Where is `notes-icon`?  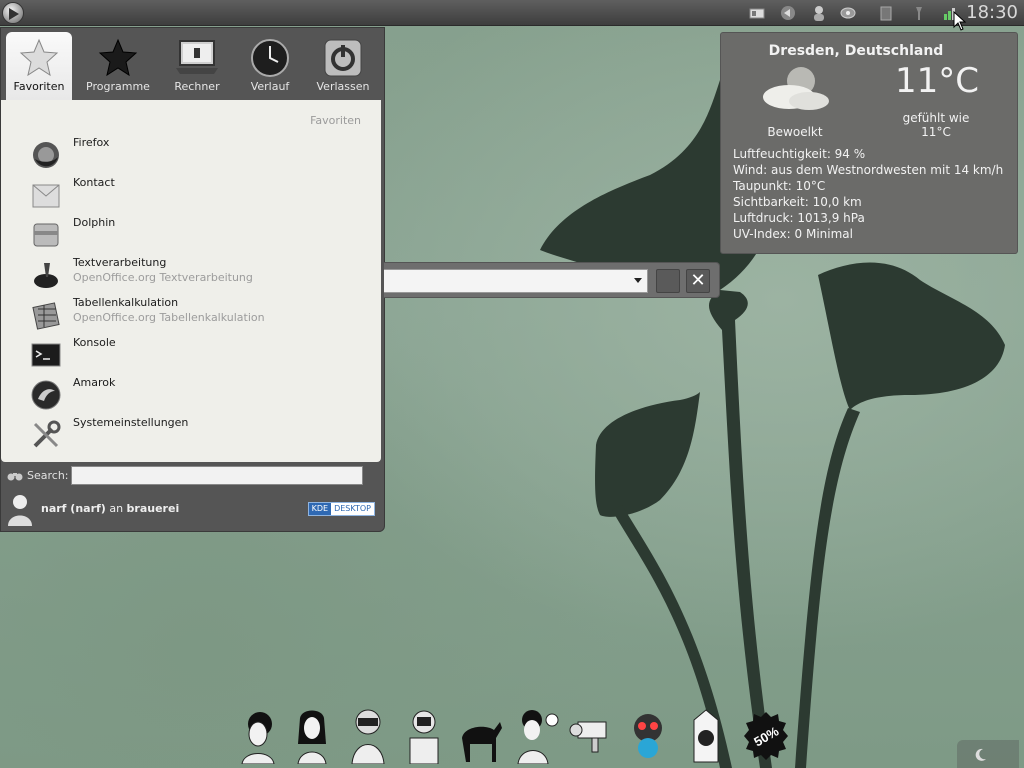 notes-icon is located at coordinates (886, 13).